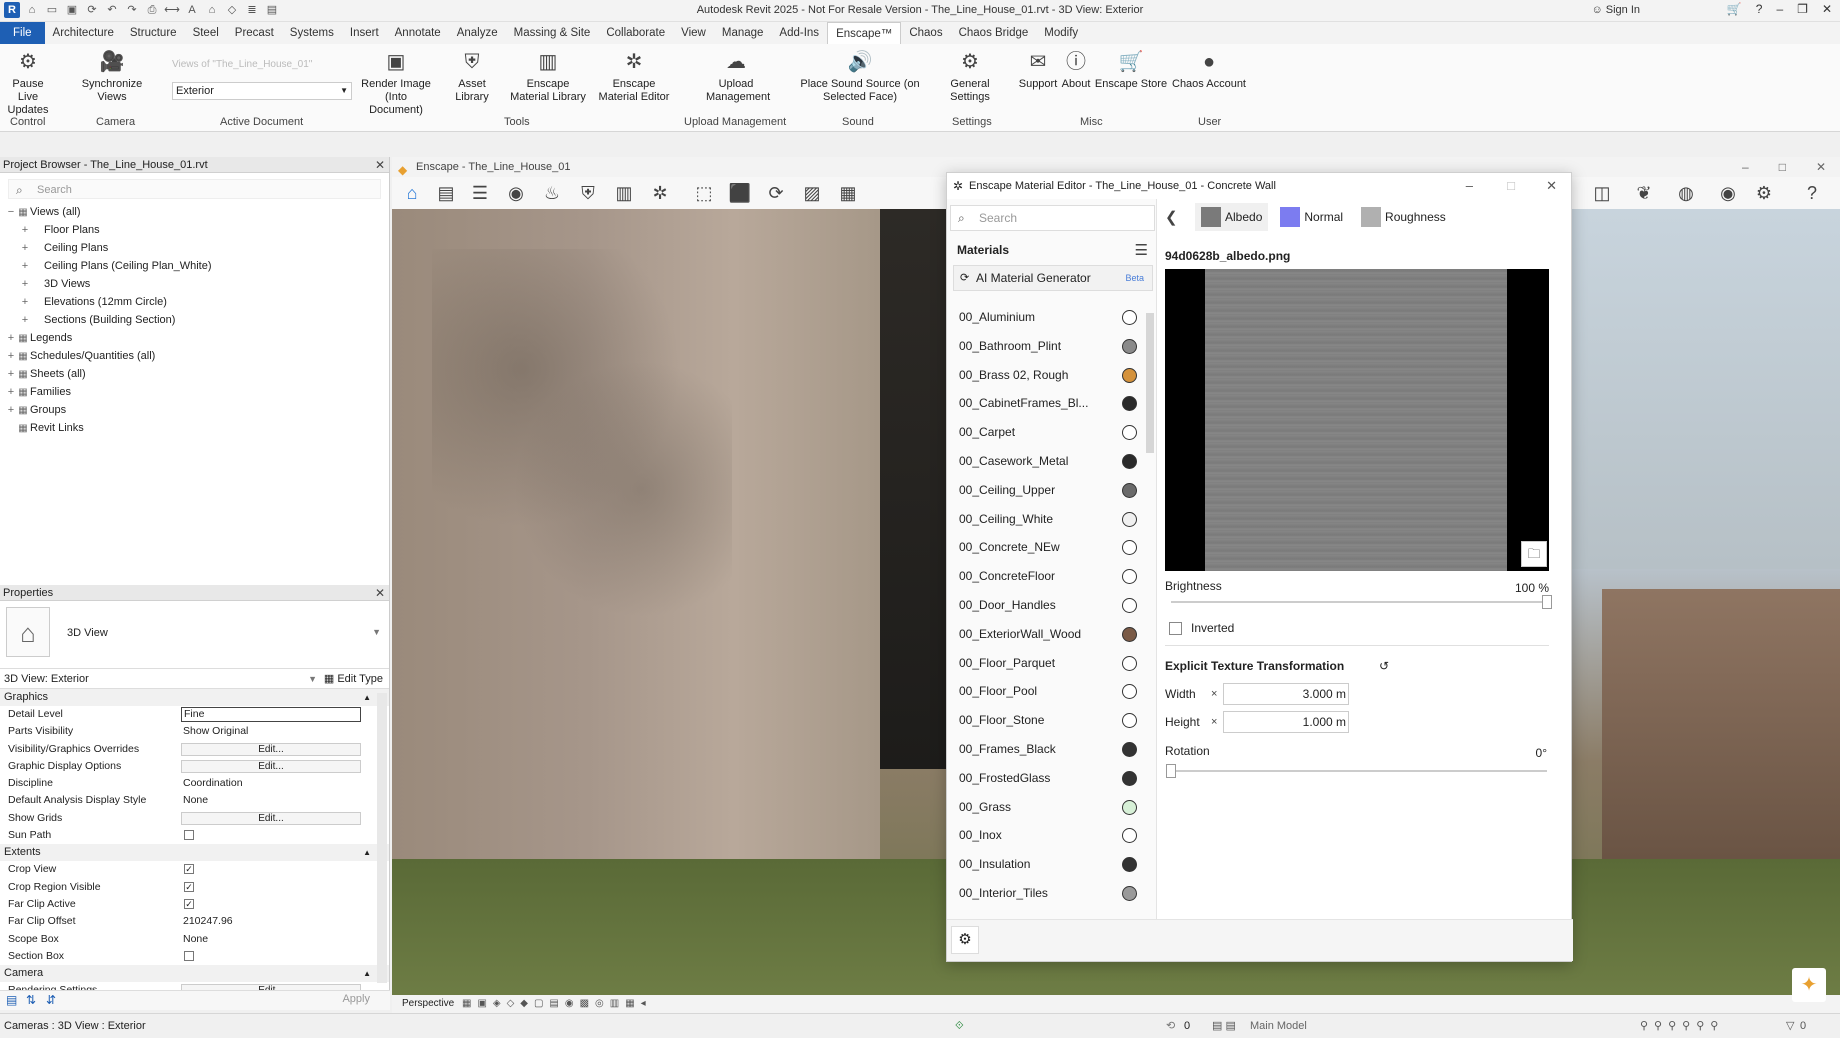 This screenshot has height=1038, width=1840. Describe the element at coordinates (1047, 864) in the screenshot. I see `material-item: 00_Insulation` at that location.